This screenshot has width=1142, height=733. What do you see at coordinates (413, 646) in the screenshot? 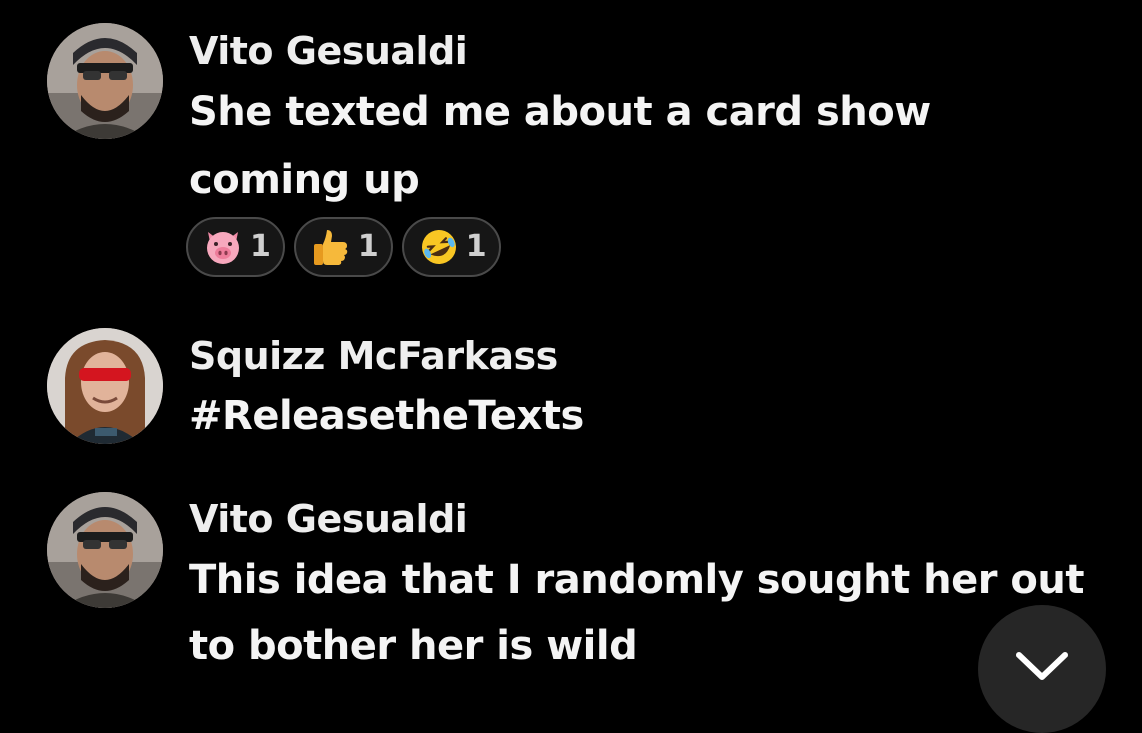
I see `comment-text-line: to bother her is wild` at bounding box center [413, 646].